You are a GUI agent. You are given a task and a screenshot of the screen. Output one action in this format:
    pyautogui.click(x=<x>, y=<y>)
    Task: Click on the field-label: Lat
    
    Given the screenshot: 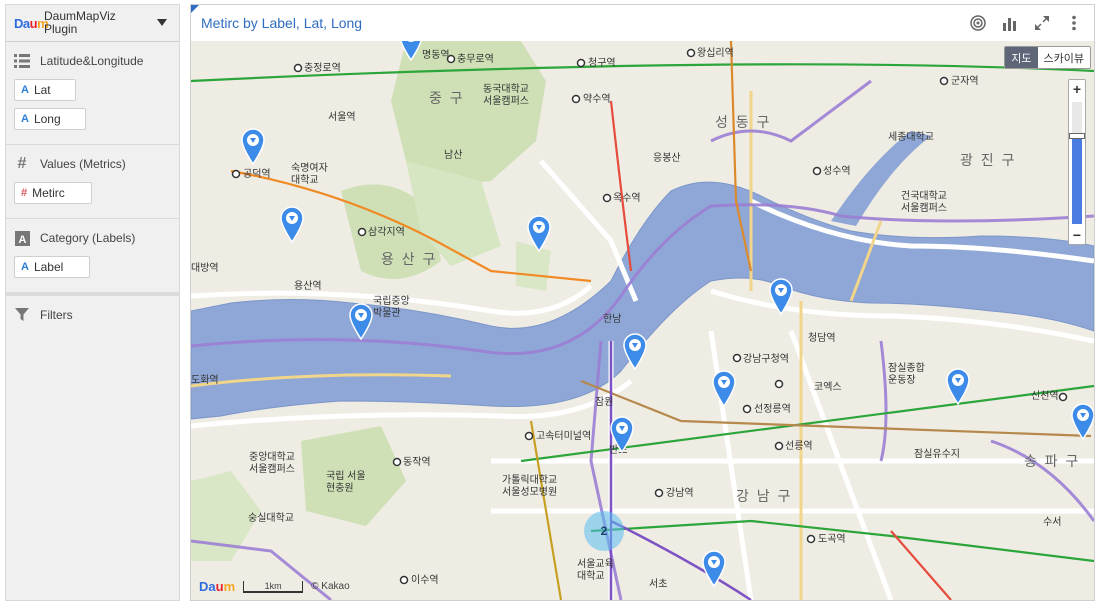 What is the action you would take?
    pyautogui.click(x=42, y=90)
    